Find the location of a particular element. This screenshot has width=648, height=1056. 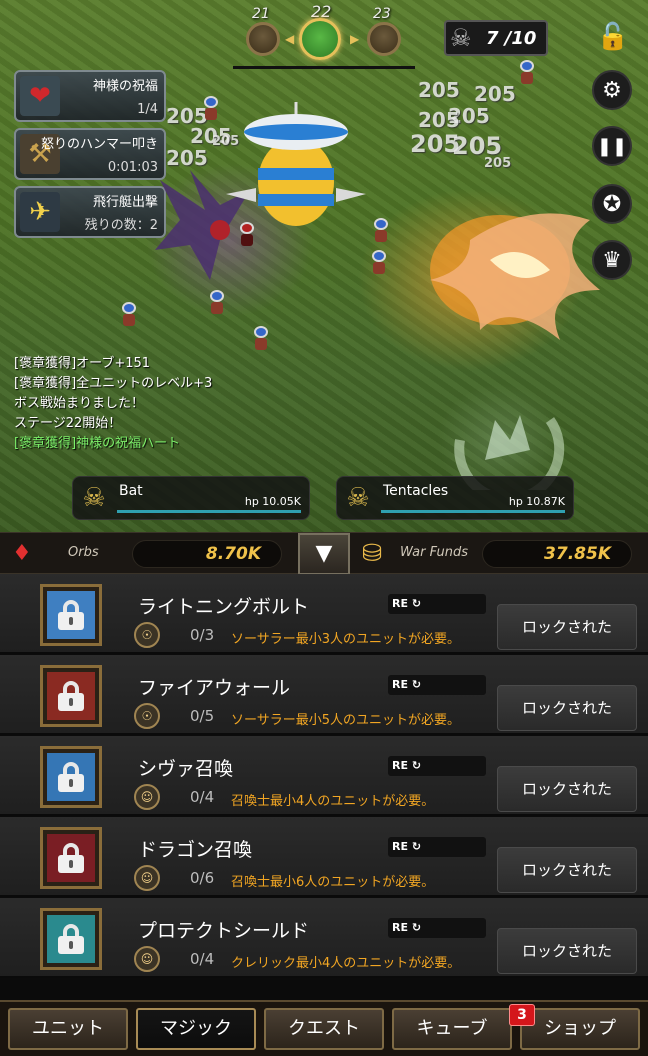

summon-effect is located at coordinates (509, 452).